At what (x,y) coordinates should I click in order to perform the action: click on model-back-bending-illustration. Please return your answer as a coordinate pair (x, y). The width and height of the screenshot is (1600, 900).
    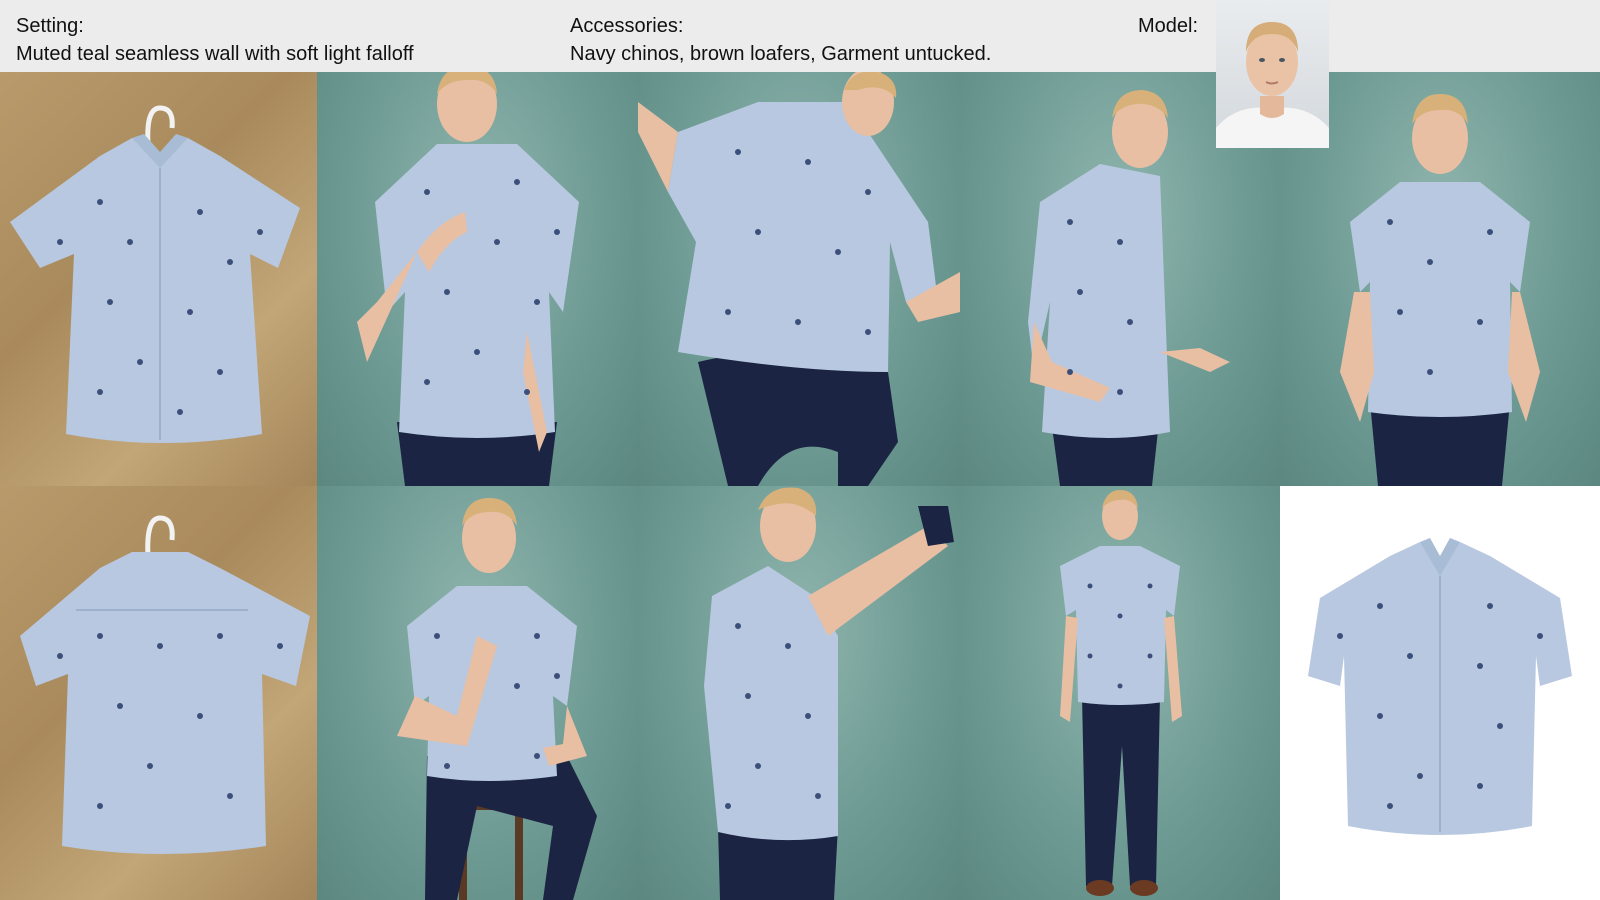
    Looking at the image, I should click on (799, 279).